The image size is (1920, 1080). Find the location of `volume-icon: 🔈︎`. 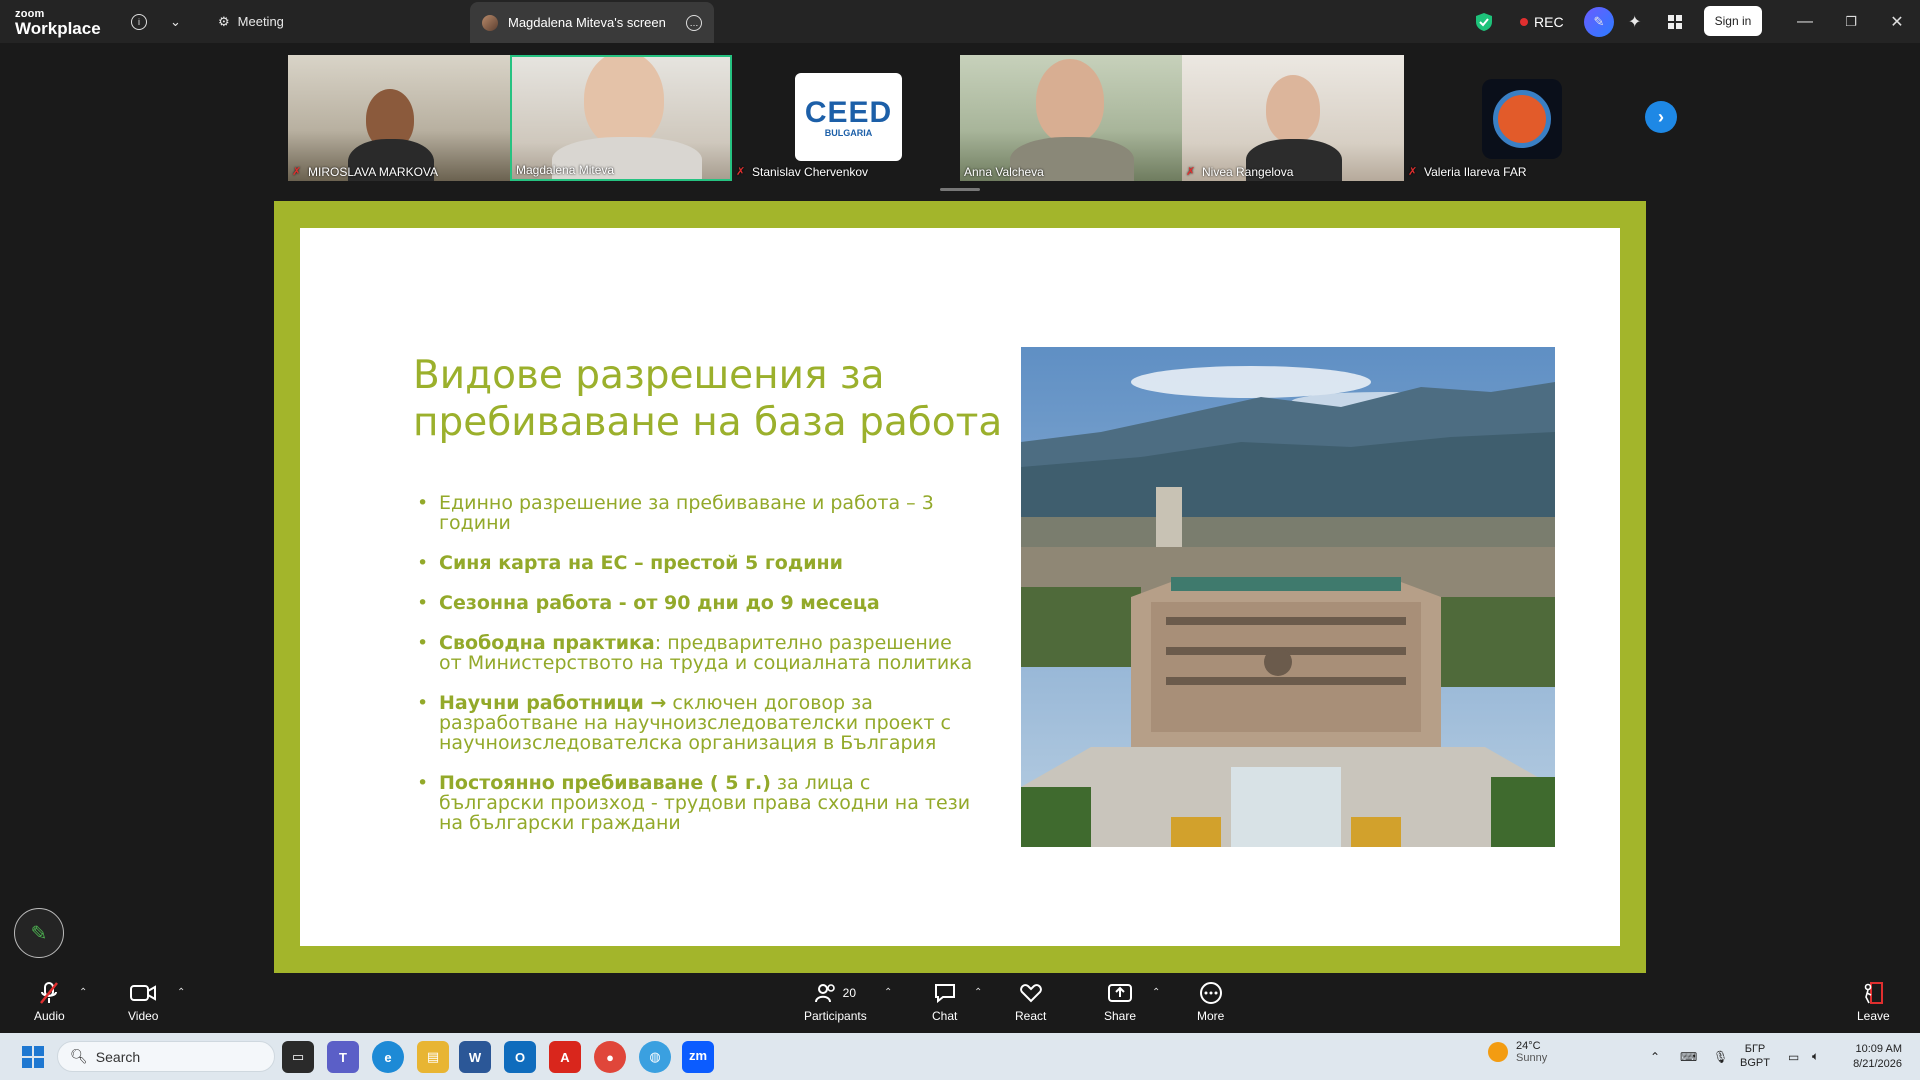

volume-icon: 🔈︎ is located at coordinates (1815, 1056).